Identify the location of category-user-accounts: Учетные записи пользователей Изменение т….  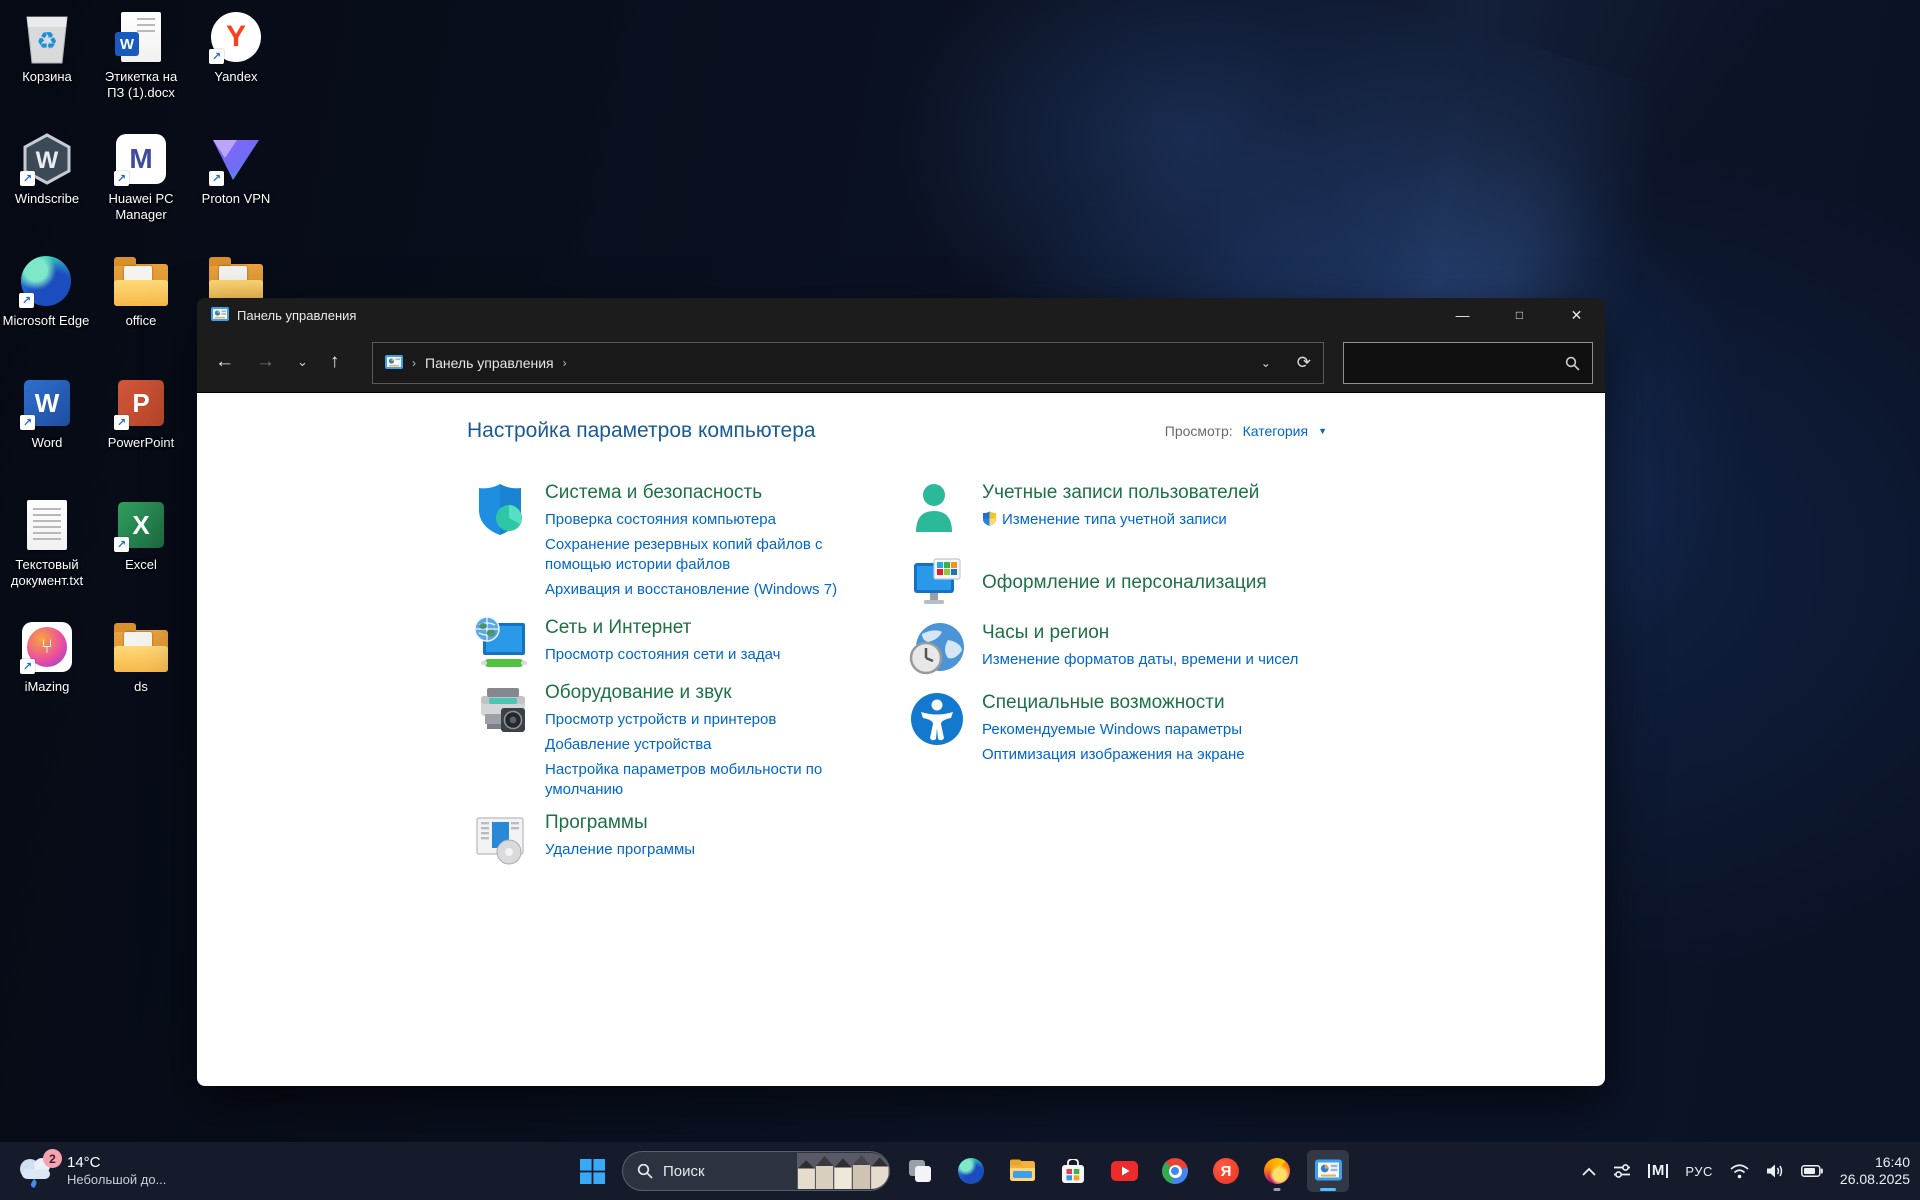
(1125, 509).